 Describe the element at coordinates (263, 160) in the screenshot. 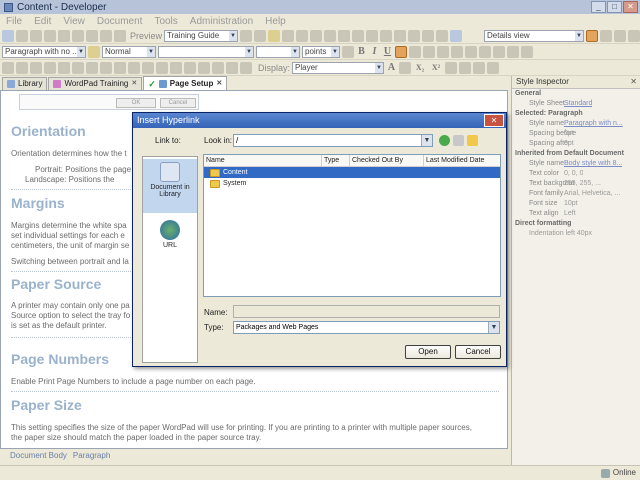

I see `column-header-name: Name` at that location.